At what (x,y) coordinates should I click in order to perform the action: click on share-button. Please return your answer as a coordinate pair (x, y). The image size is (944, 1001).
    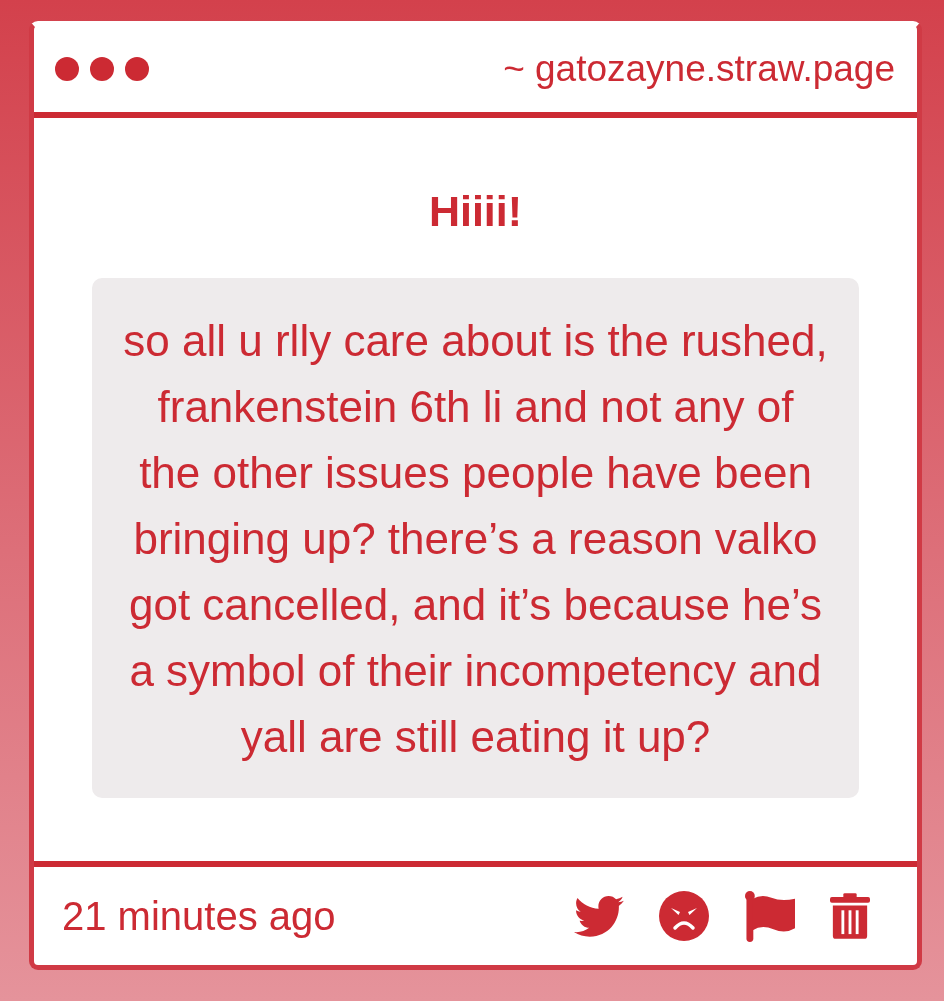
    Looking at the image, I should click on (599, 916).